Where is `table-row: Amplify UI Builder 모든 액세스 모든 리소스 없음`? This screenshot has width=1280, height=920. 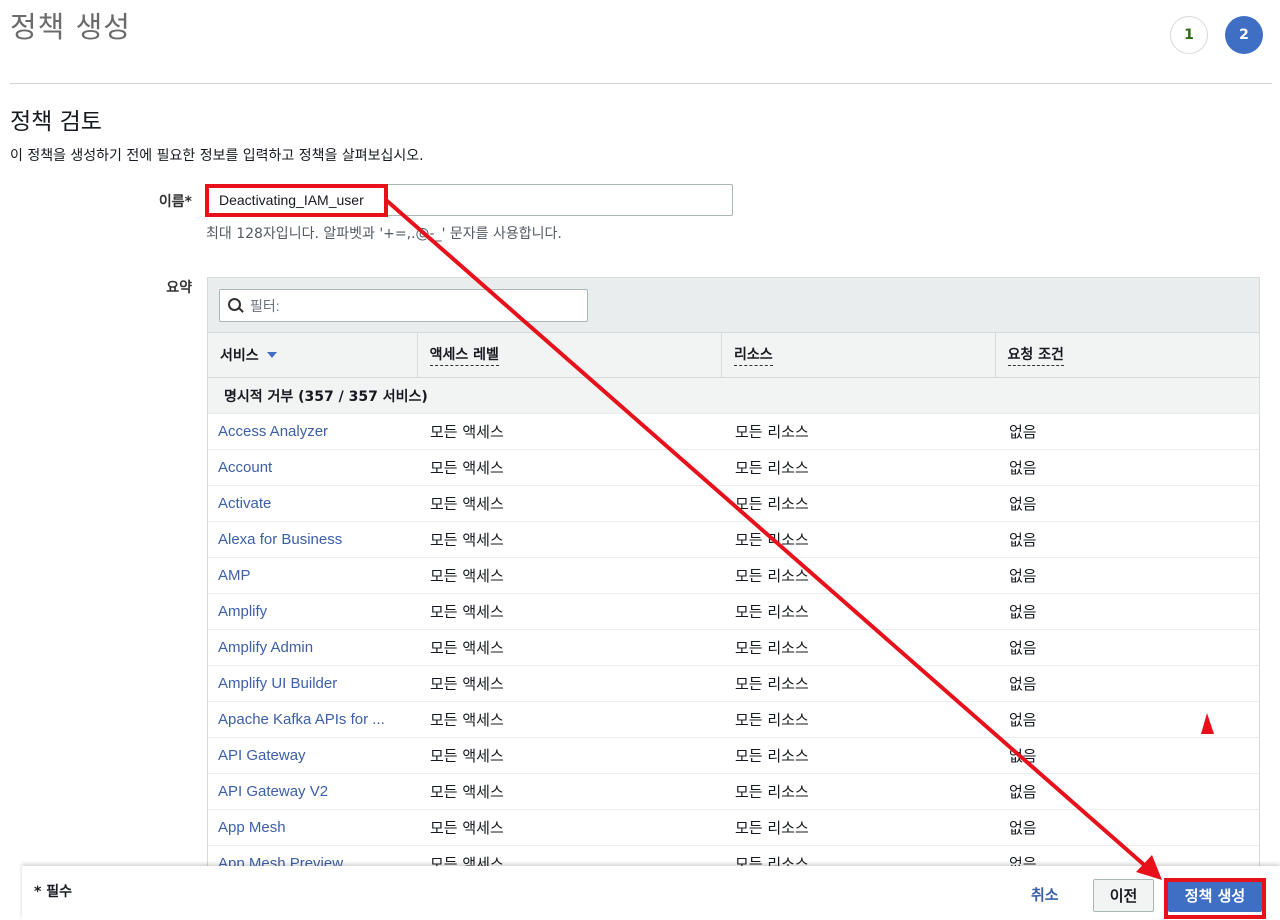 table-row: Amplify UI Builder 모든 액세스 모든 리소스 없음 is located at coordinates (733, 684).